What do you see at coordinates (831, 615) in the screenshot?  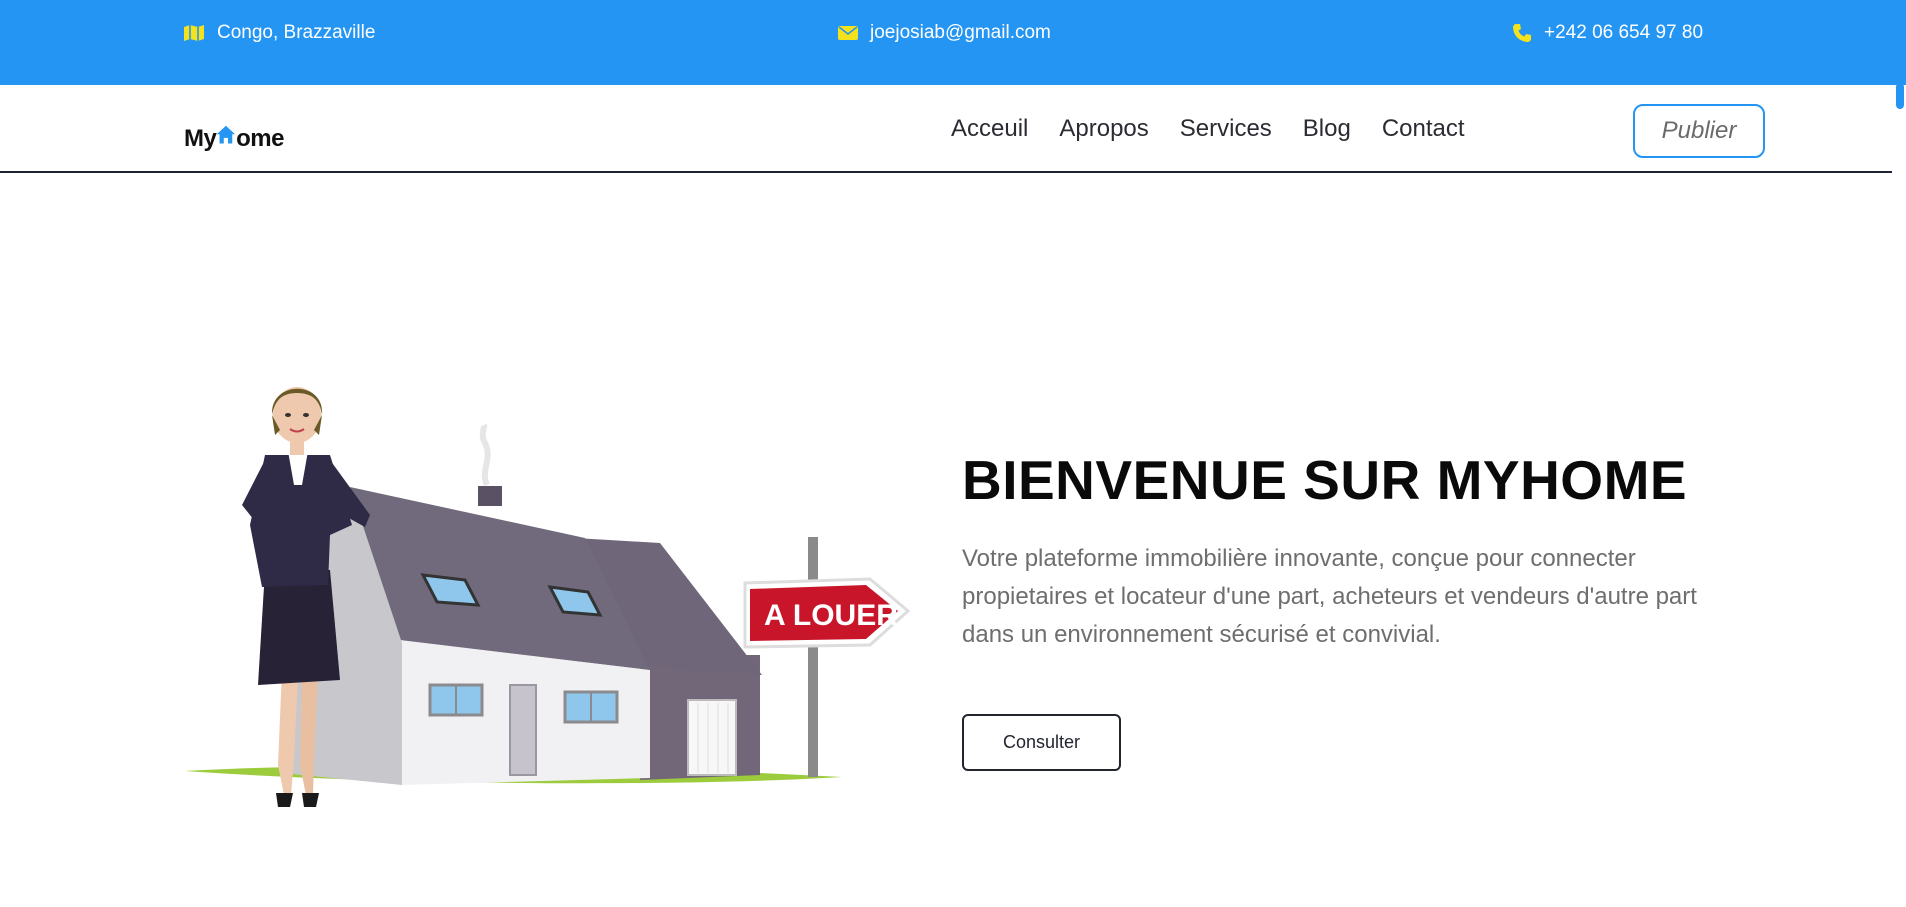 I see `sign-text: A LOUER` at bounding box center [831, 615].